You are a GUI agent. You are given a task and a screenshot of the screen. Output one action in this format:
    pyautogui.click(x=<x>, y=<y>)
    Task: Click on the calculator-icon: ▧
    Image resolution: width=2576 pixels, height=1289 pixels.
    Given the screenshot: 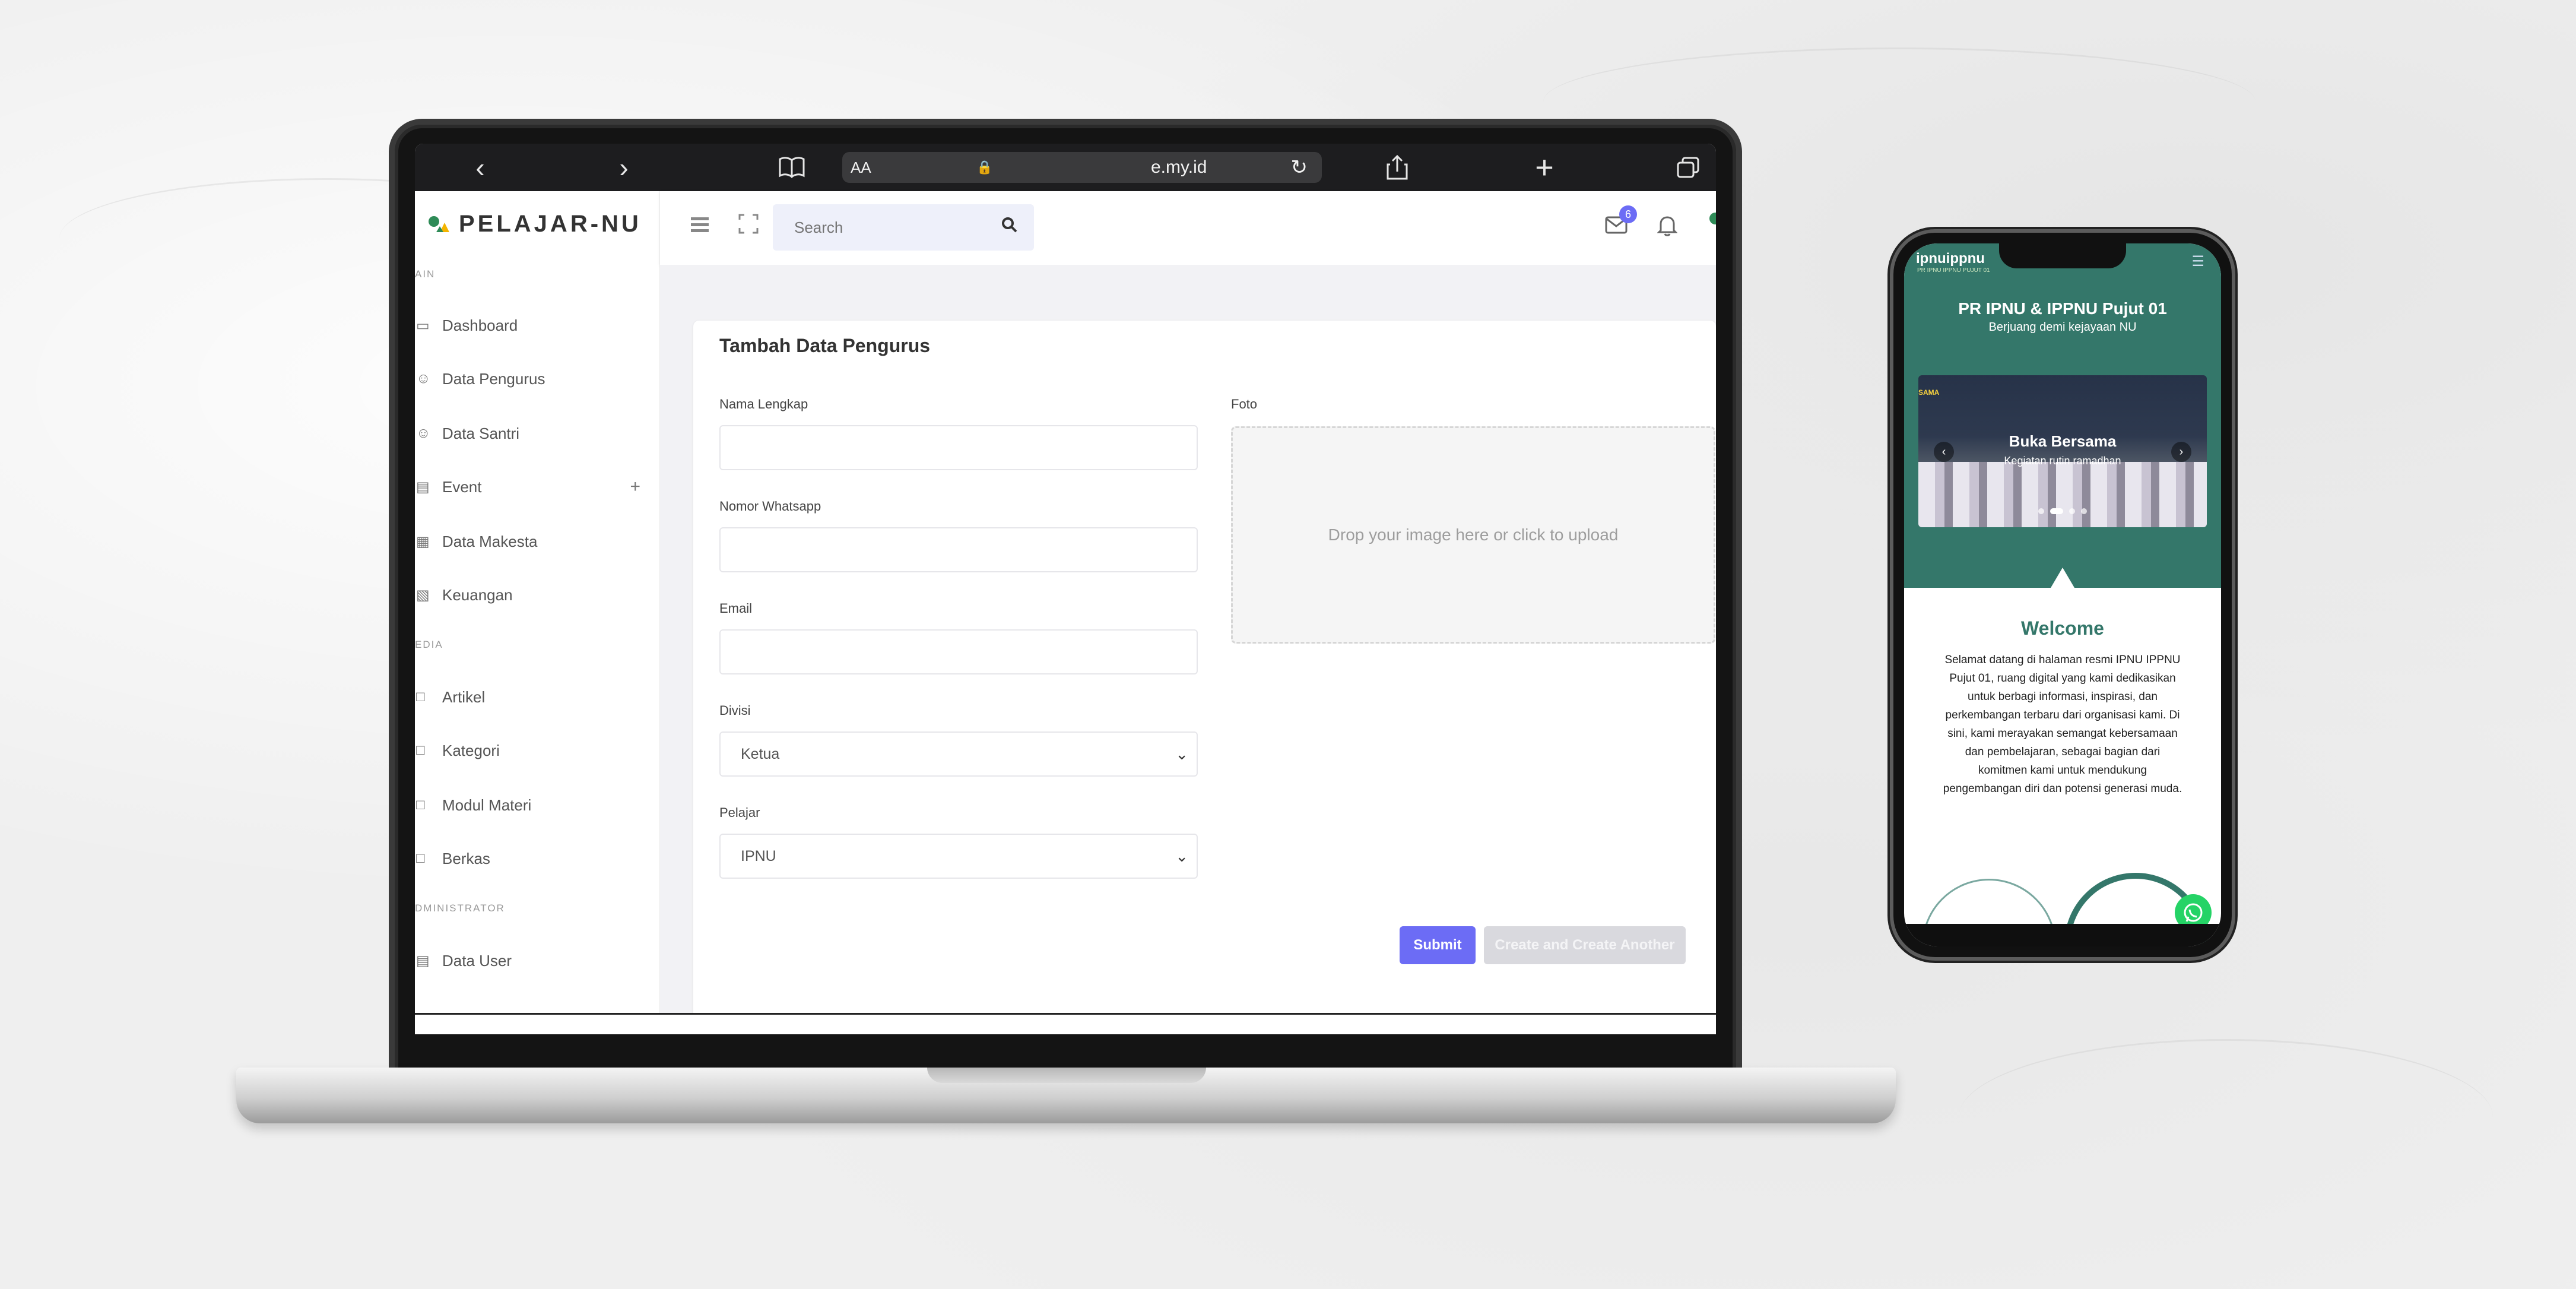 What is the action you would take?
    pyautogui.click(x=423, y=595)
    